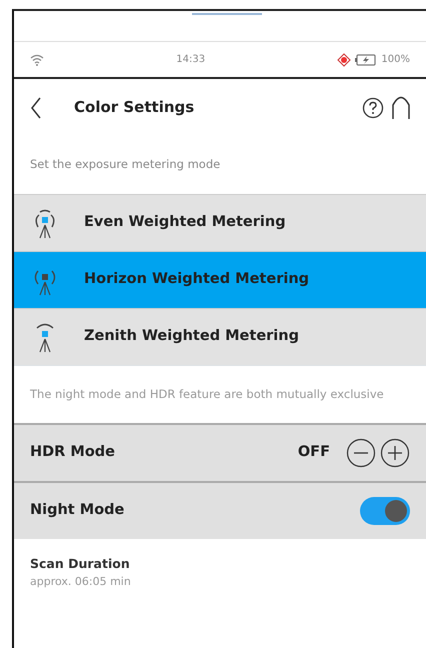  What do you see at coordinates (344, 59) in the screenshot?
I see `target-icon` at bounding box center [344, 59].